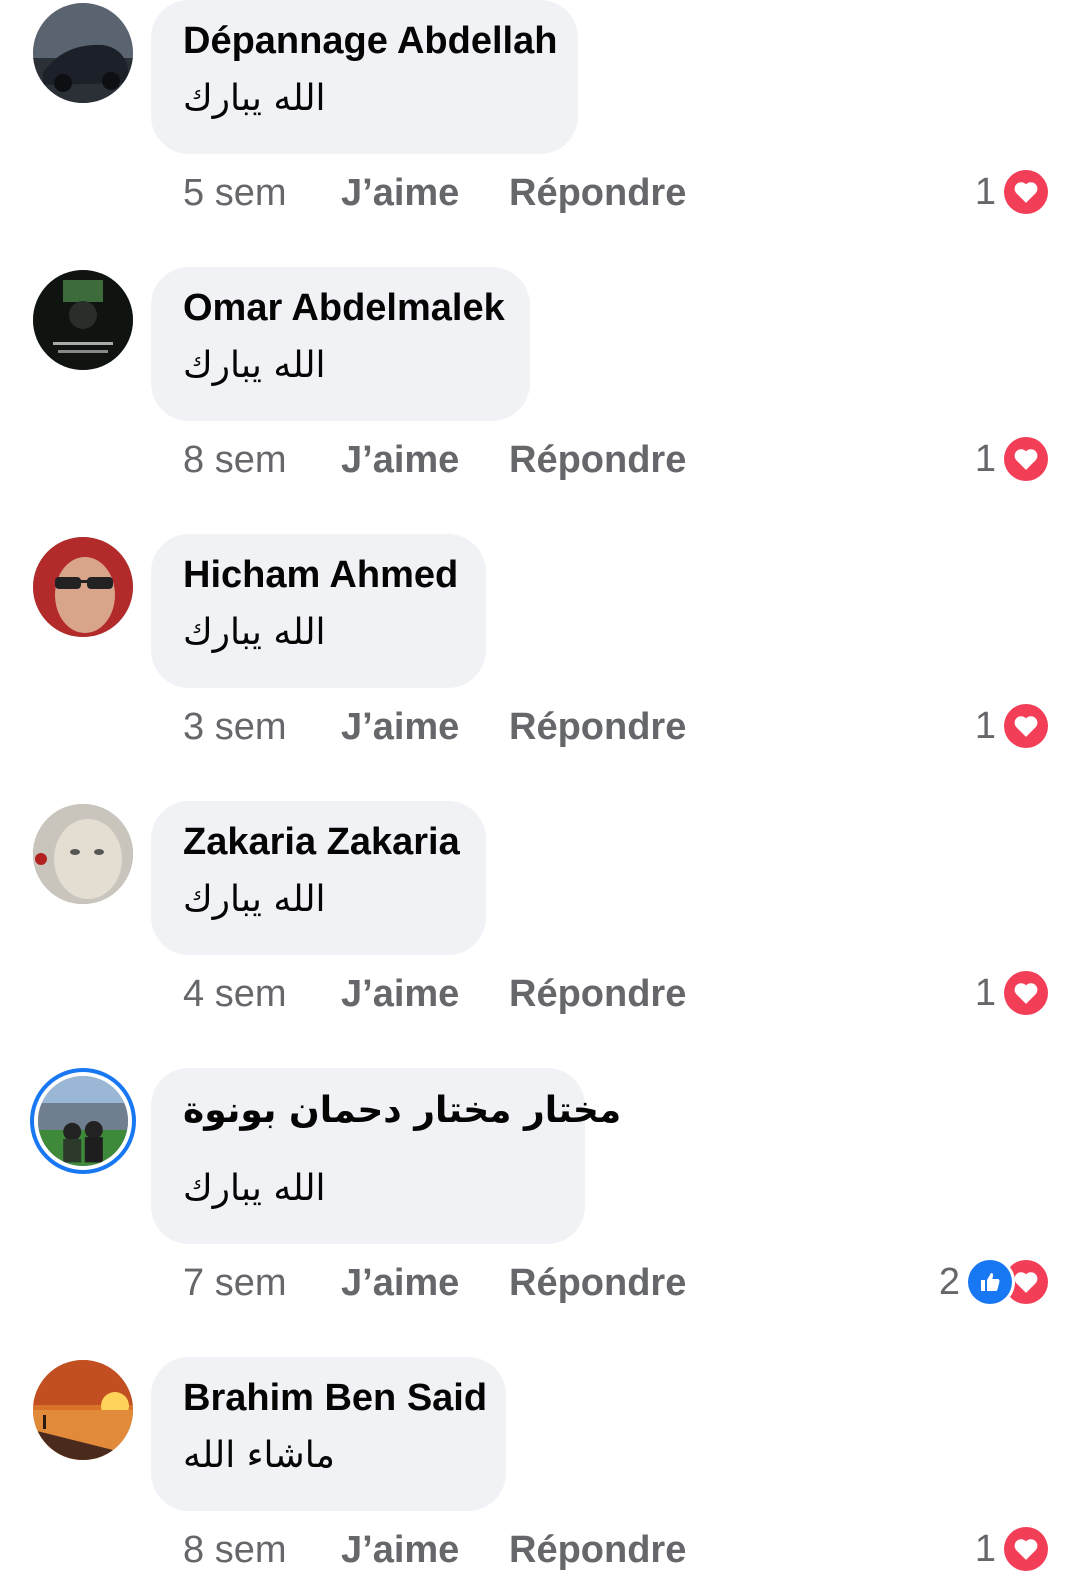 This screenshot has width=1080, height=1586. I want to click on author-name: Dépannage Abdellah, so click(370, 41).